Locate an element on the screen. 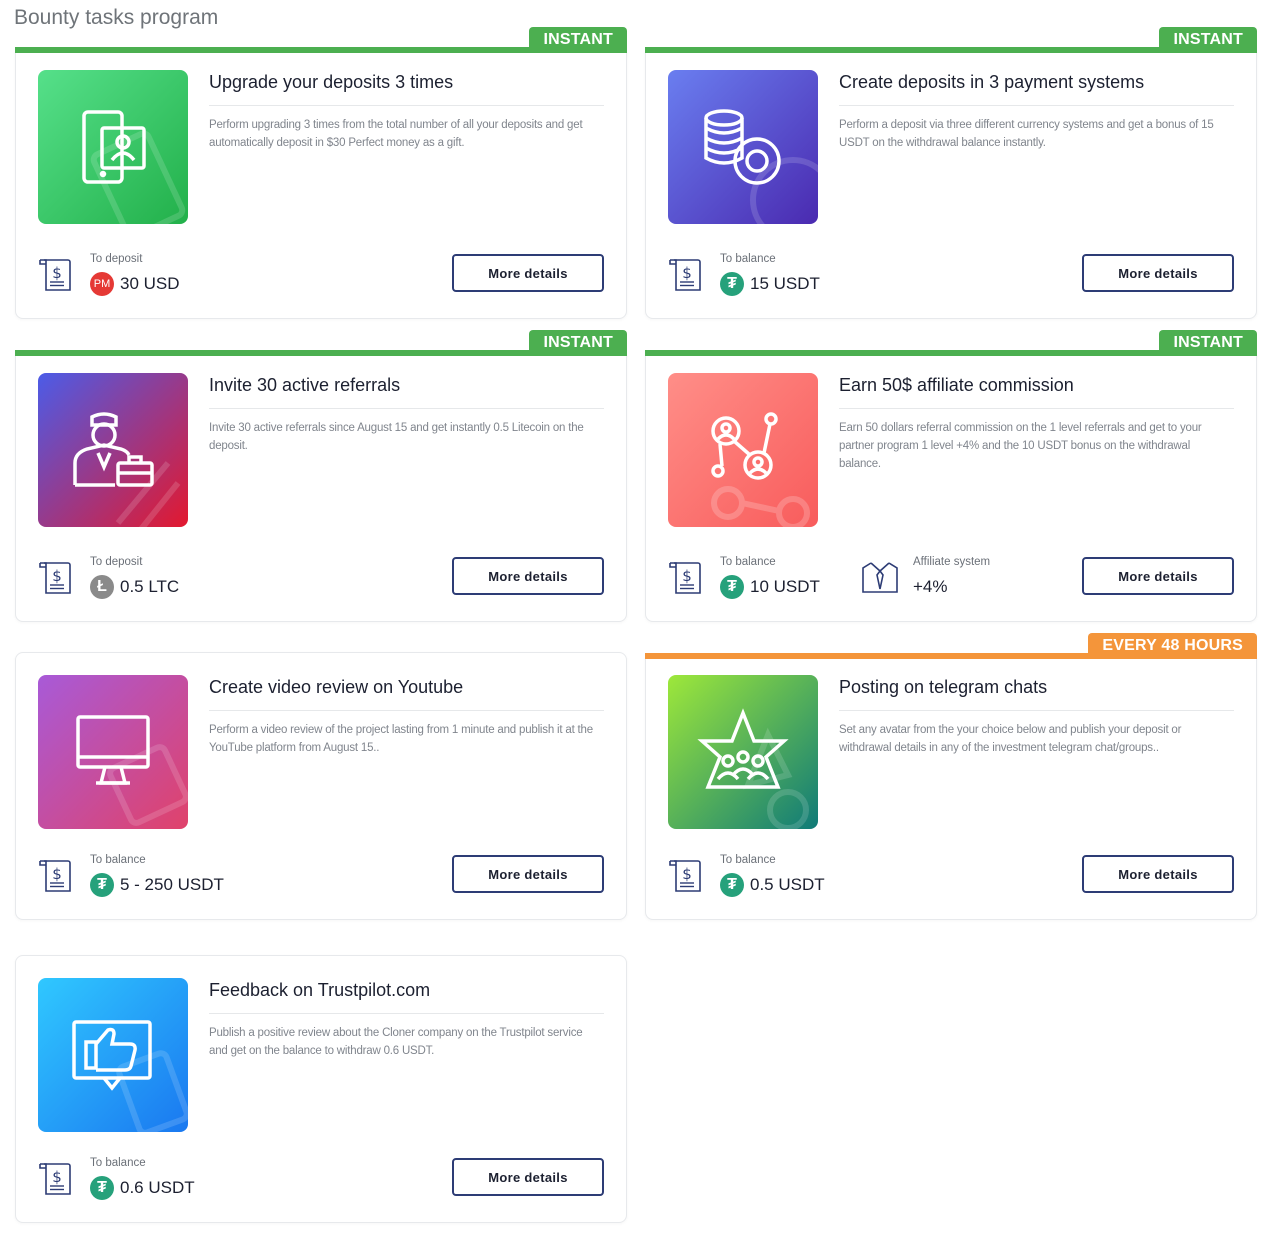  card-title: Feedback on Trustpilot.com is located at coordinates (406, 997).